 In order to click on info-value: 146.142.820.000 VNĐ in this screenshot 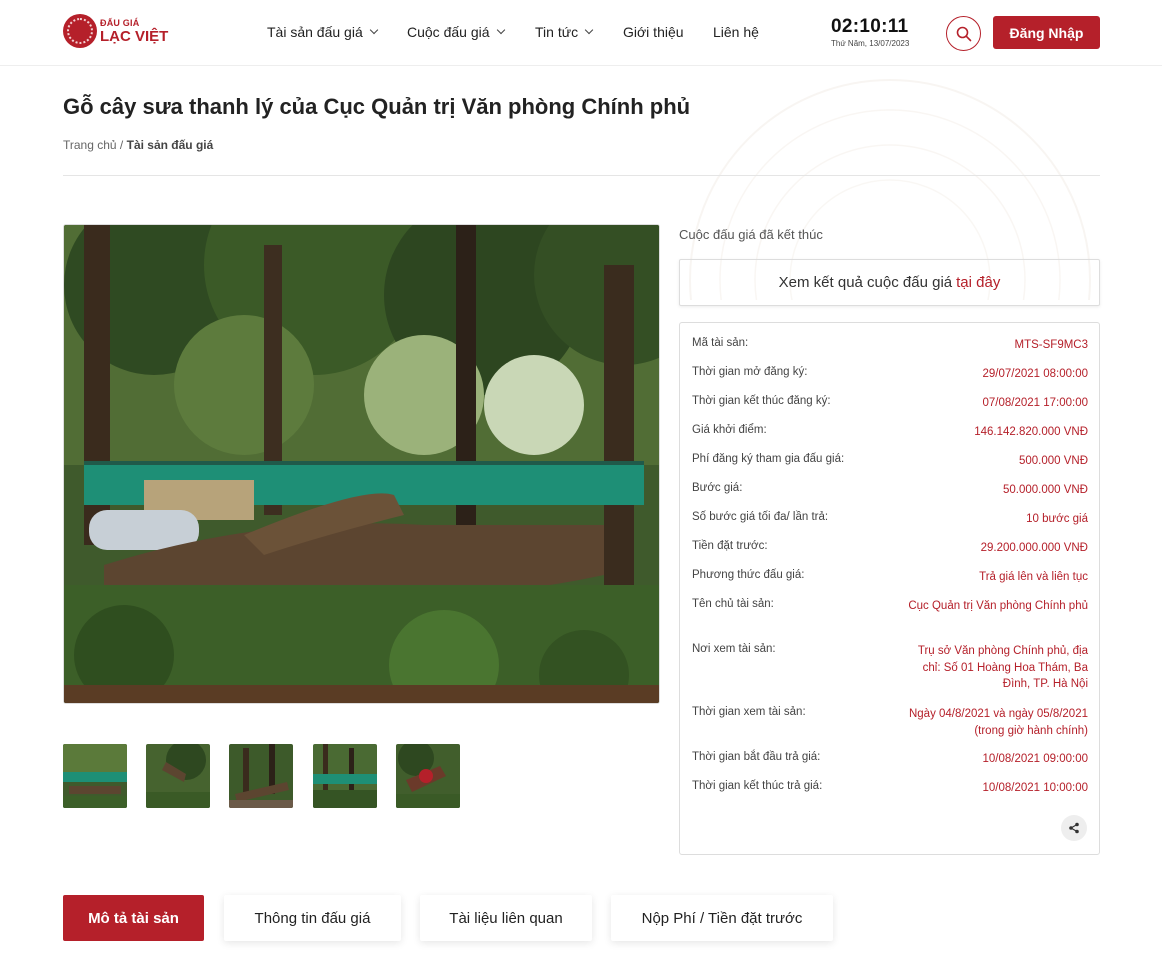, I will do `click(1031, 432)`.